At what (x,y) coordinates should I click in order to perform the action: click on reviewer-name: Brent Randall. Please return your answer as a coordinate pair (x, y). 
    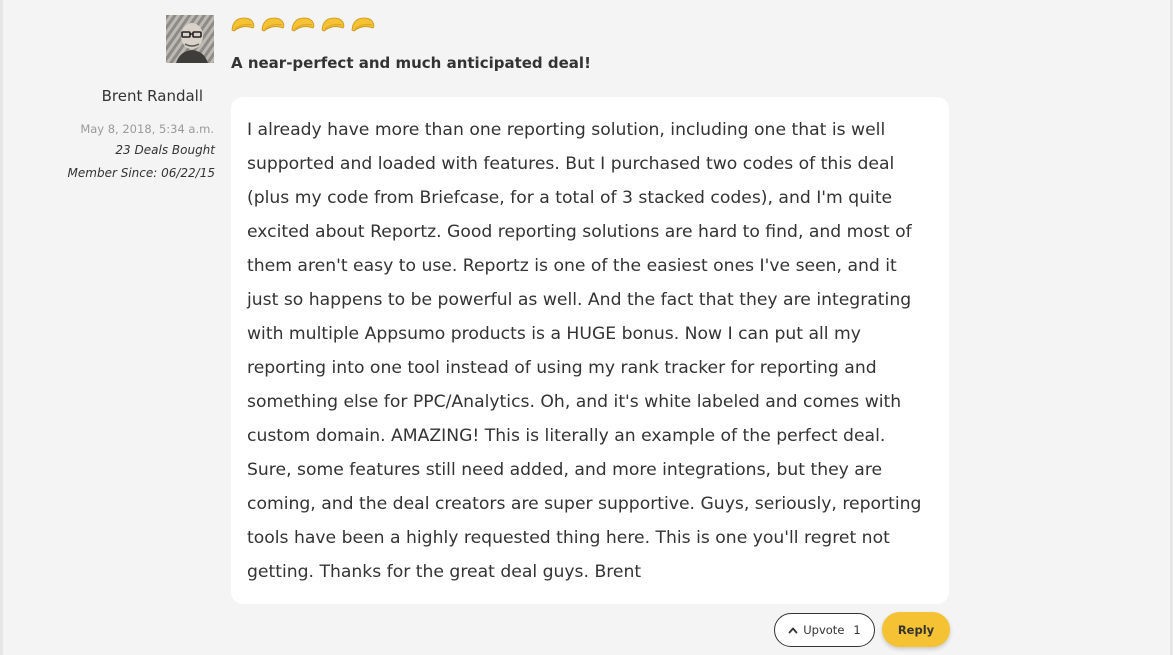
    Looking at the image, I should click on (152, 96).